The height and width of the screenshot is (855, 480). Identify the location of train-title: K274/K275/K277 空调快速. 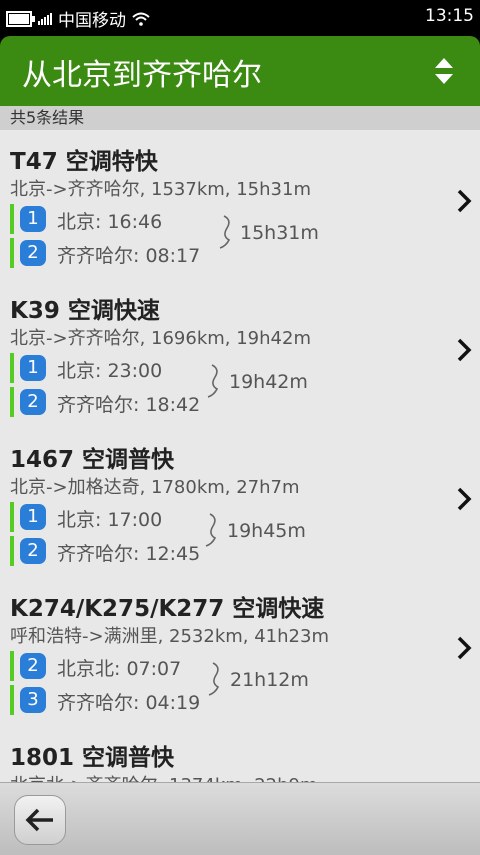
(167, 609).